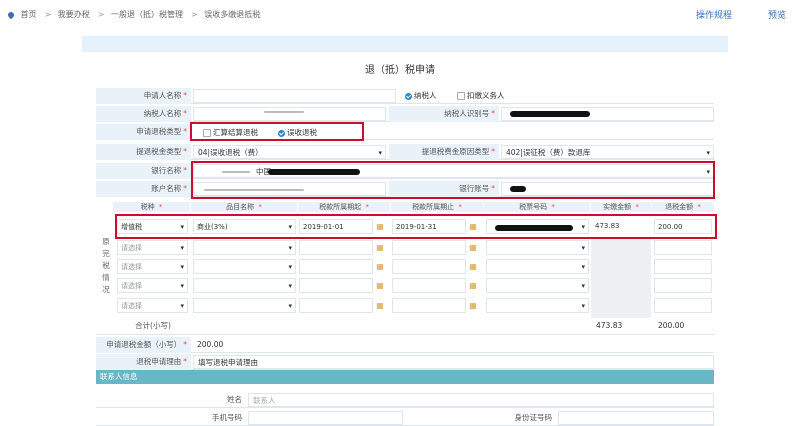  What do you see at coordinates (336, 305) in the screenshot?
I see `start-date-row5` at bounding box center [336, 305].